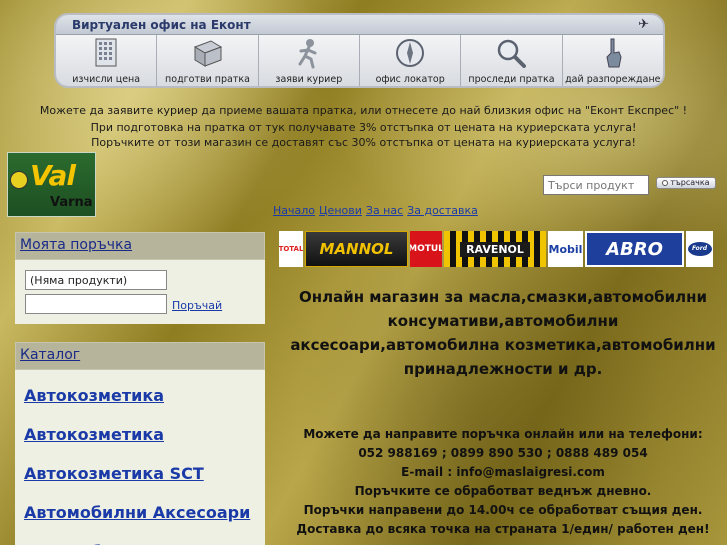 The height and width of the screenshot is (545, 727). What do you see at coordinates (53, 175) in the screenshot?
I see `logo-text: Val` at bounding box center [53, 175].